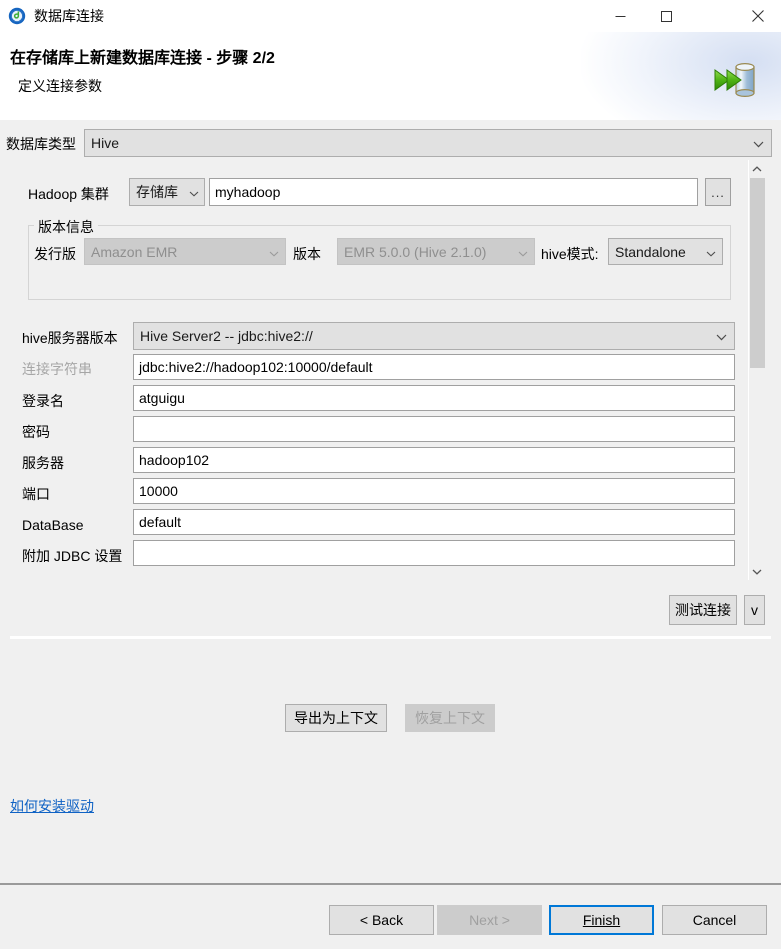 The height and width of the screenshot is (949, 781). I want to click on db-type-value: Hive, so click(105, 143).